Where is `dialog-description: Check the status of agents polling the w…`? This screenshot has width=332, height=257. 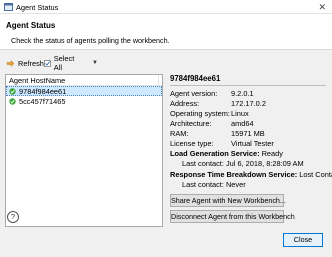
dialog-description: Check the status of agents polling the w… is located at coordinates (90, 40).